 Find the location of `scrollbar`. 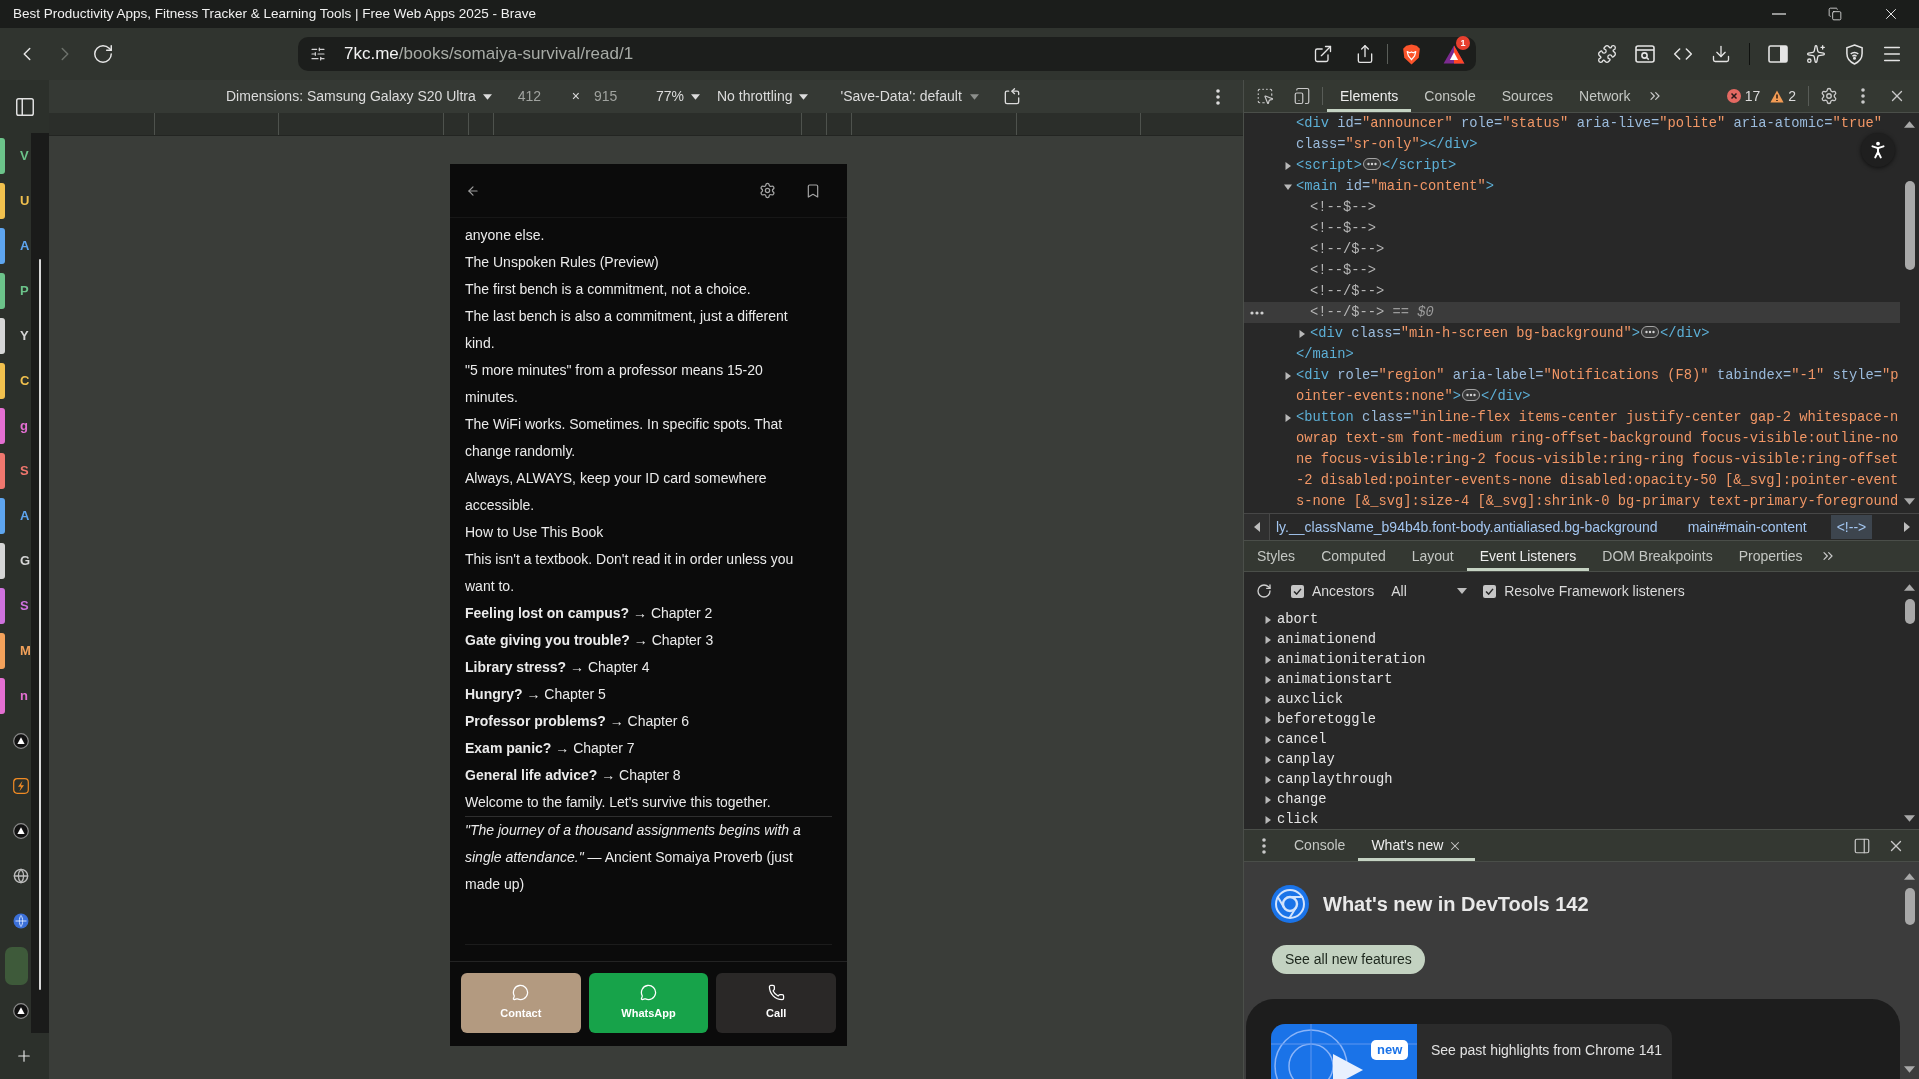

scrollbar is located at coordinates (40, 583).